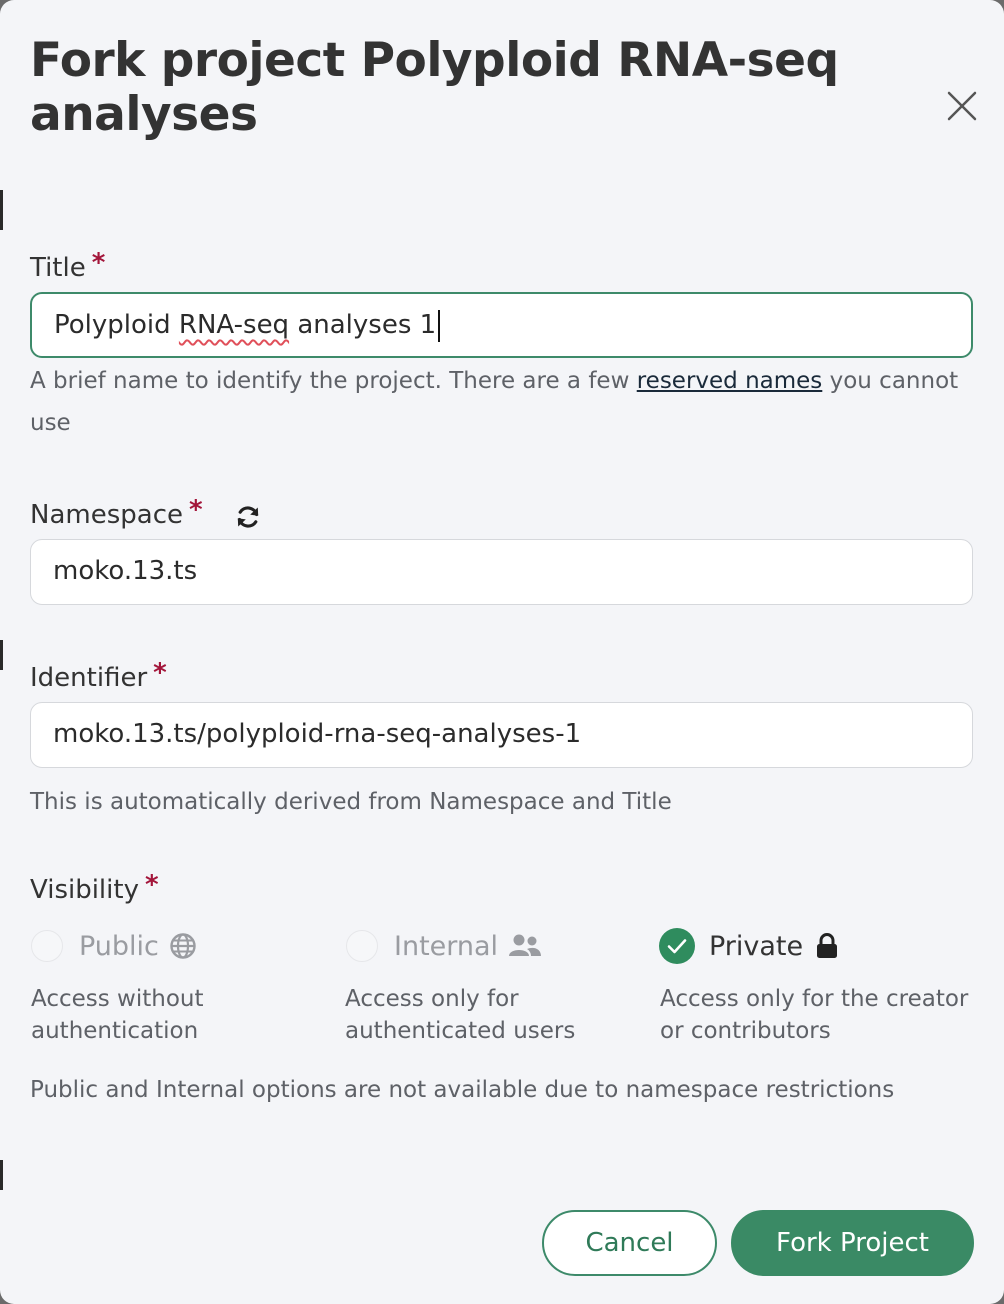 This screenshot has height=1304, width=1004. What do you see at coordinates (47, 946) in the screenshot?
I see `public-radio` at bounding box center [47, 946].